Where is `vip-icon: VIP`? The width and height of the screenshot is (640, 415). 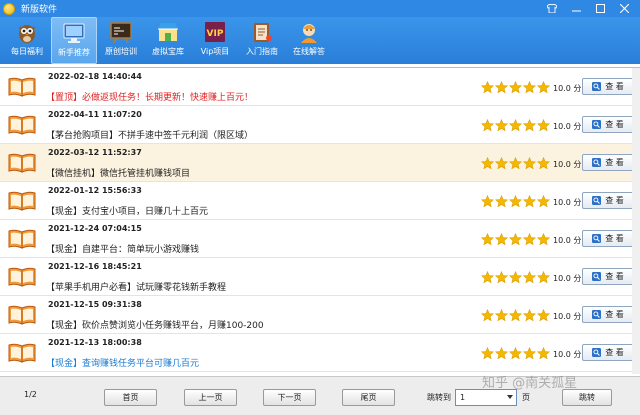
vip-icon: VIP is located at coordinates (215, 32).